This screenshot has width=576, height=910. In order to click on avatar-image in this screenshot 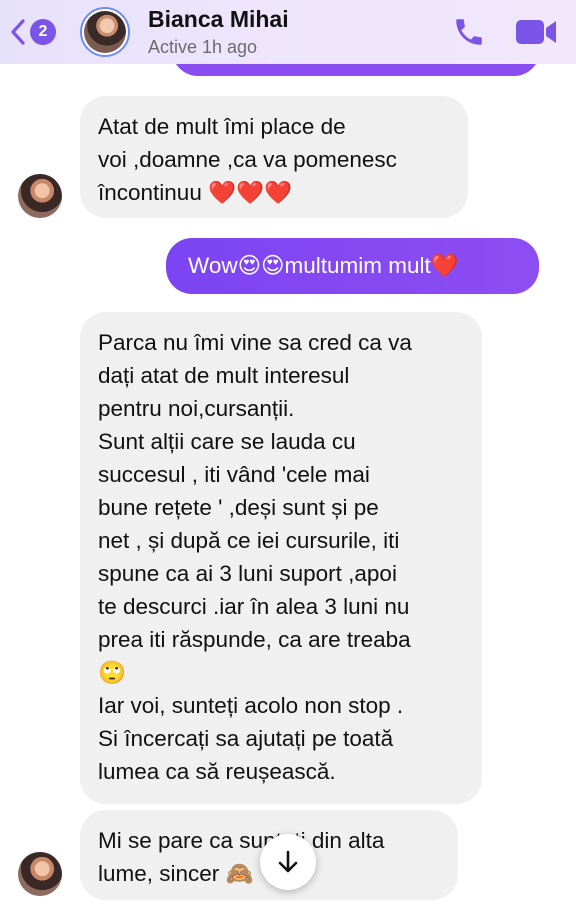, I will do `click(105, 32)`.